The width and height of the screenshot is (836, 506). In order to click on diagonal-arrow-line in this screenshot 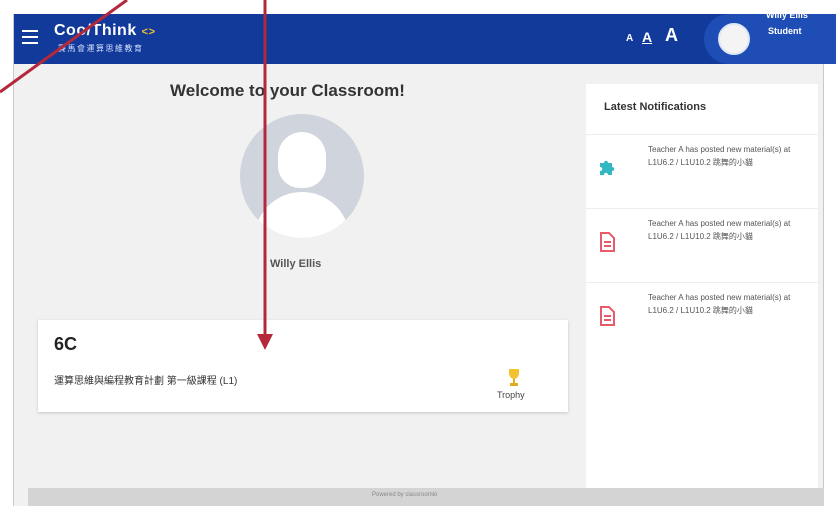, I will do `click(64, 47)`.